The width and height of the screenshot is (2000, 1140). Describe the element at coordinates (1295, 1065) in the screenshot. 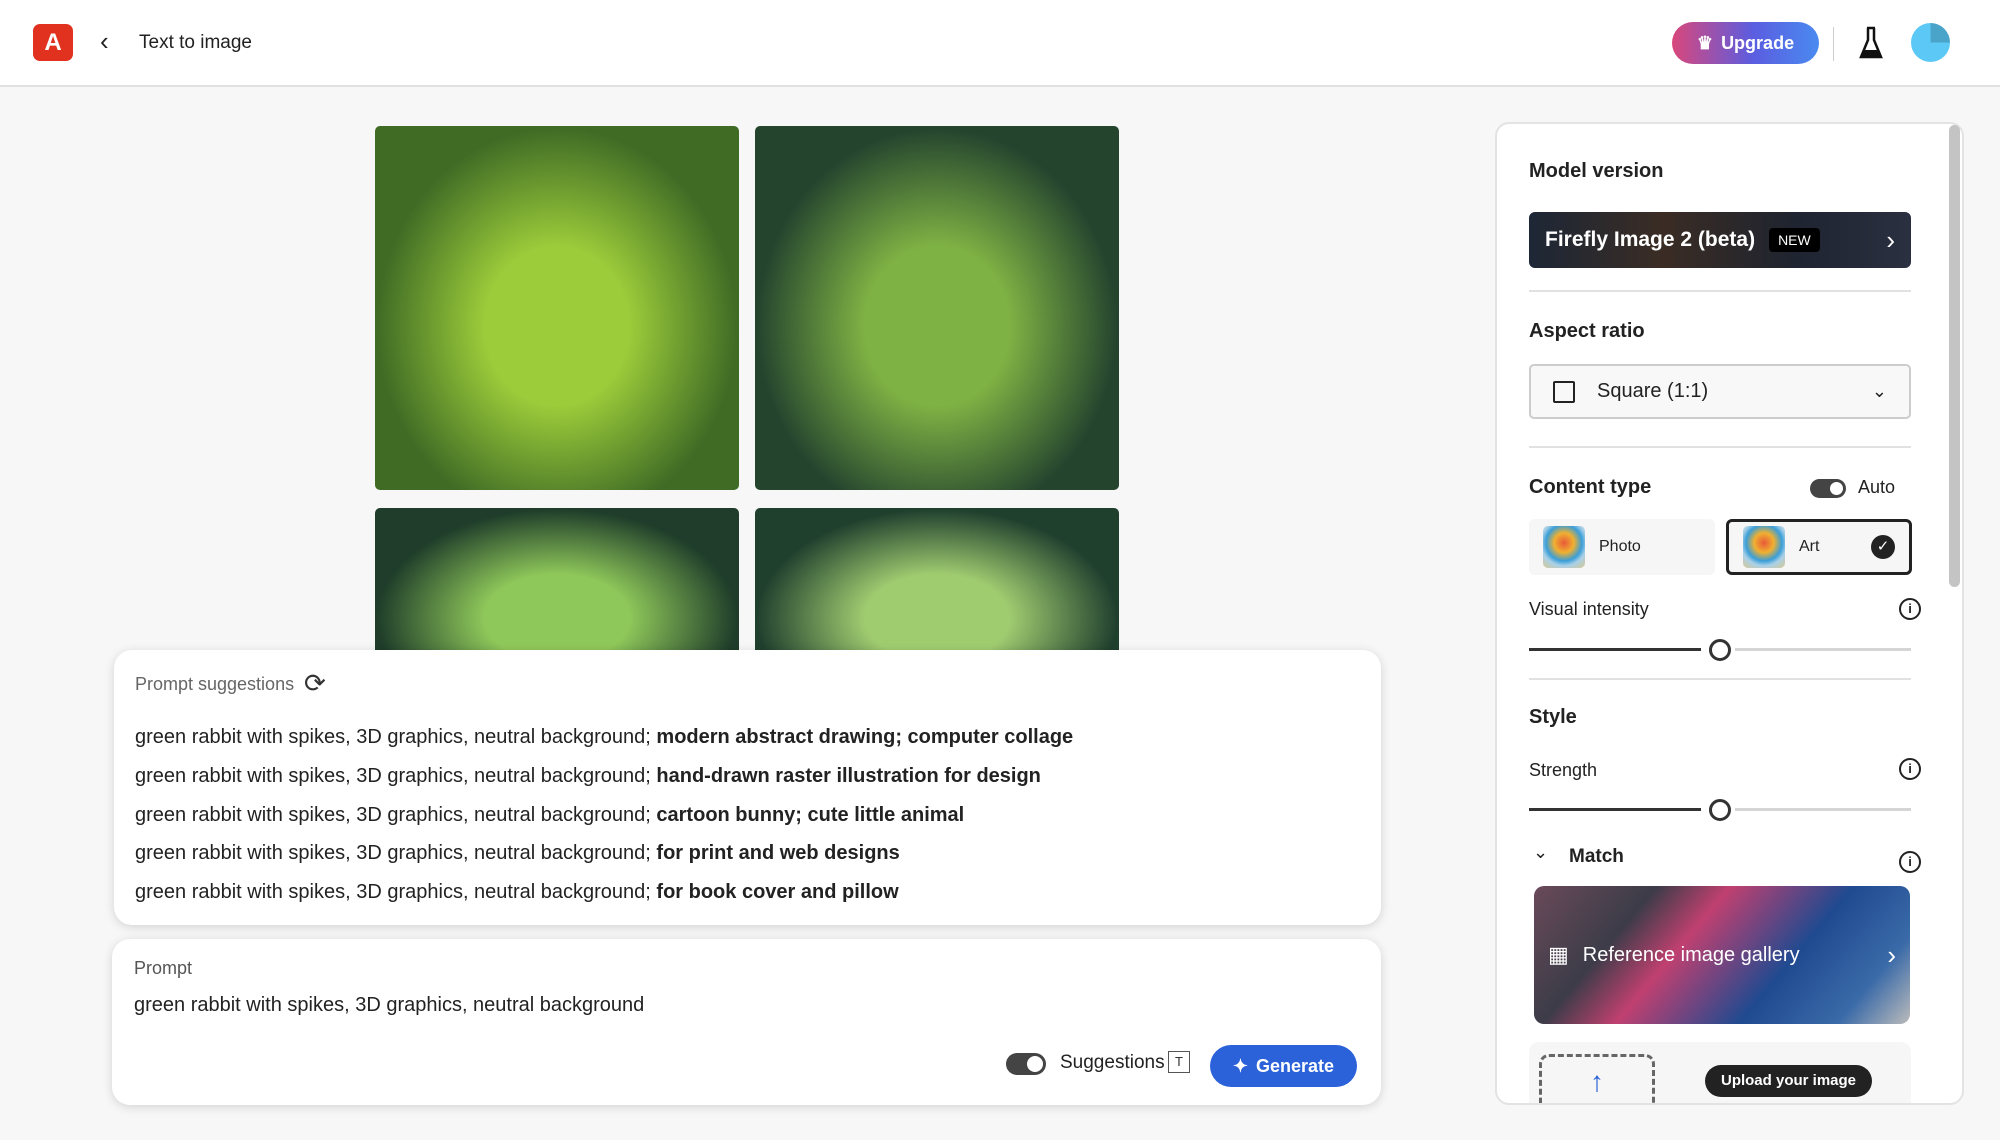

I see `generate-label: Generate` at that location.